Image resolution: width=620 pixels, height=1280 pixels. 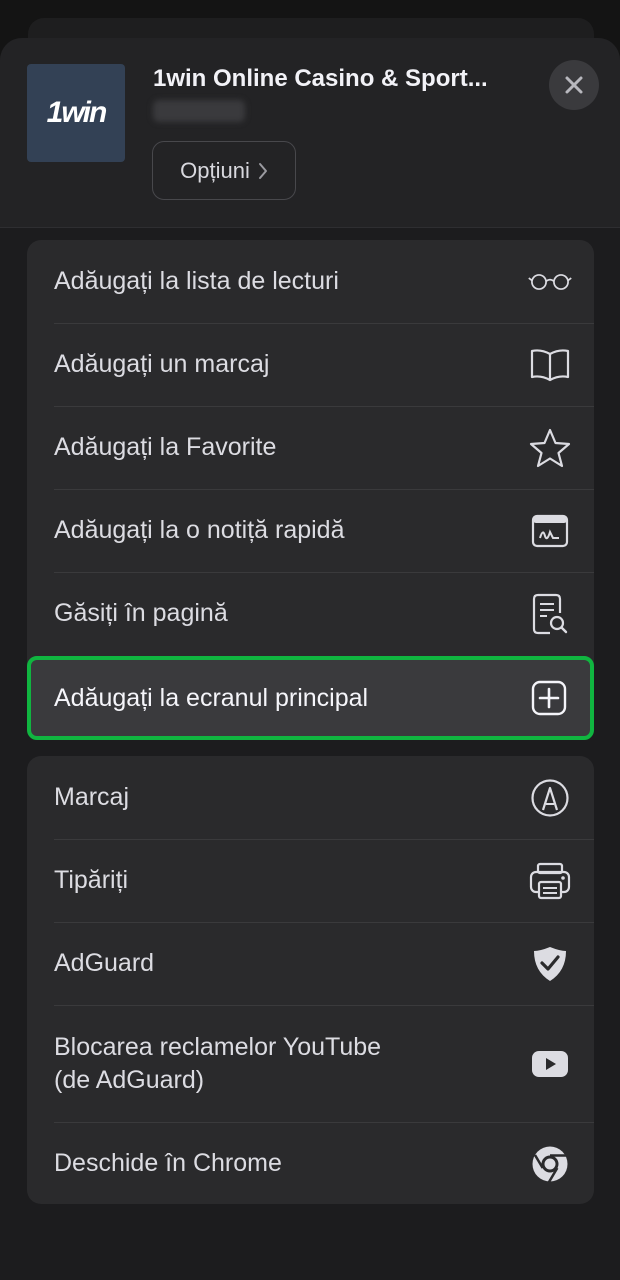 What do you see at coordinates (199, 111) in the screenshot?
I see `site-url-blurred` at bounding box center [199, 111].